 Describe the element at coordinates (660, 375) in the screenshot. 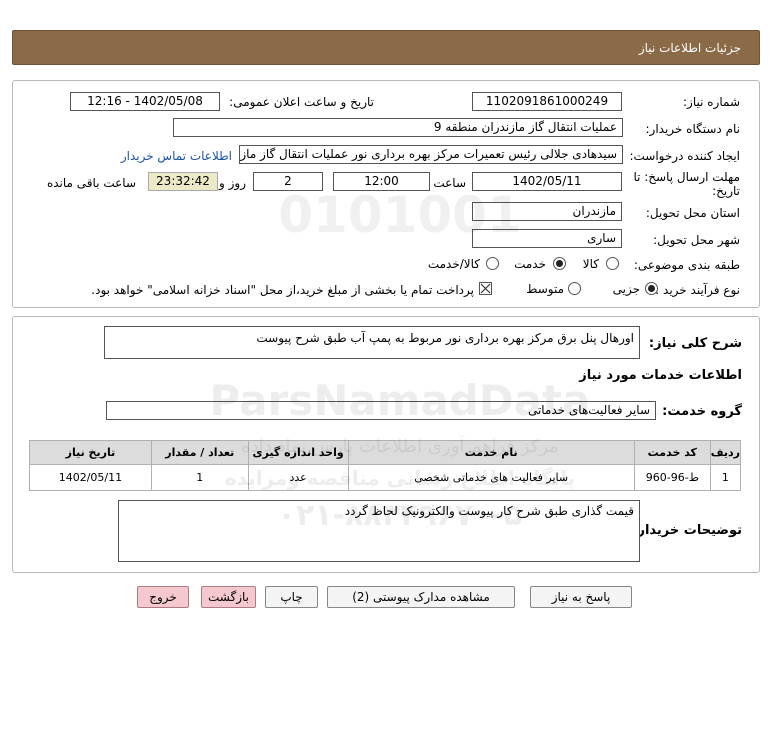

I see `services-section-title: اطلاعات خدمات مورد نیاز` at that location.